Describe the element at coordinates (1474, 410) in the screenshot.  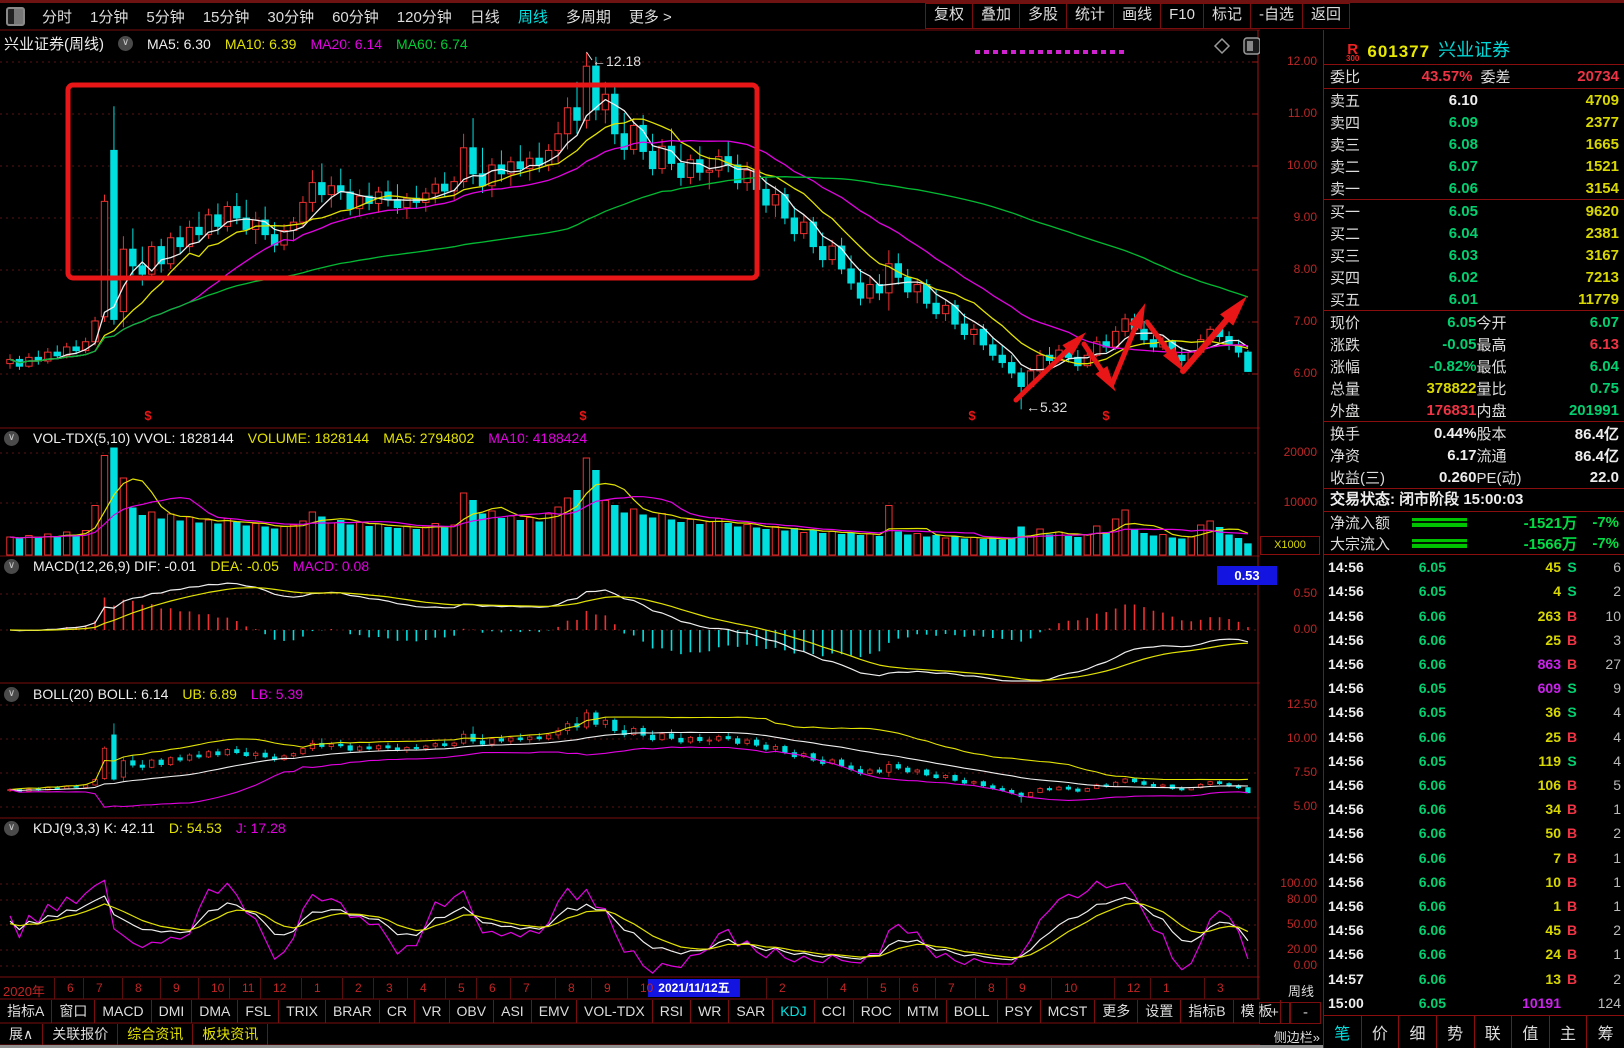
I see `stat-row: 外盘 176831 内盘 201991` at that location.